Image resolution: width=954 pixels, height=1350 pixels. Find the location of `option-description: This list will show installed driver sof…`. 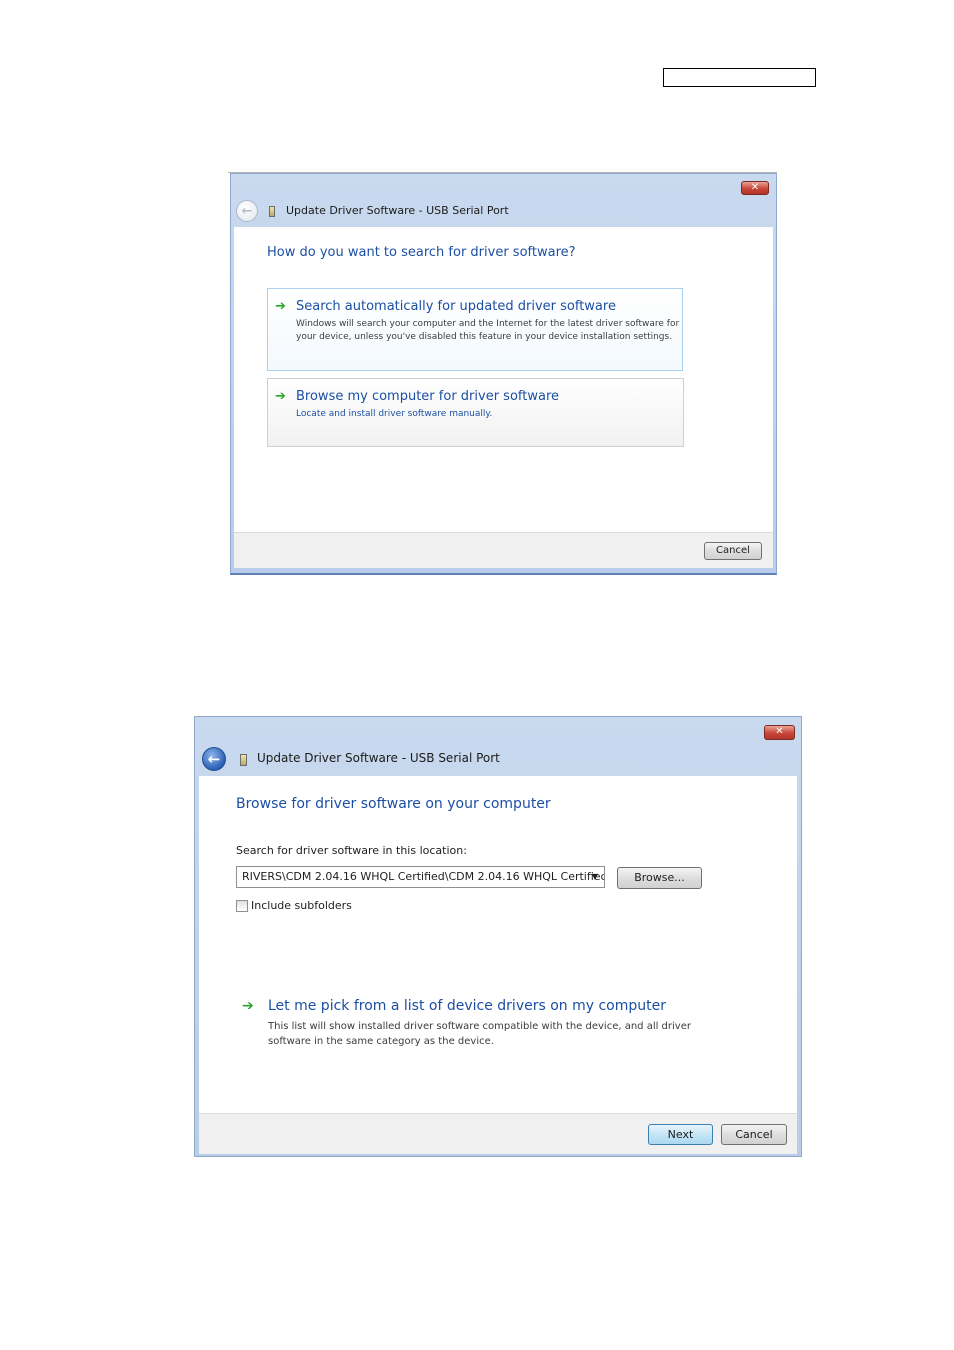

option-description: This list will show installed driver sof… is located at coordinates (479, 1034).